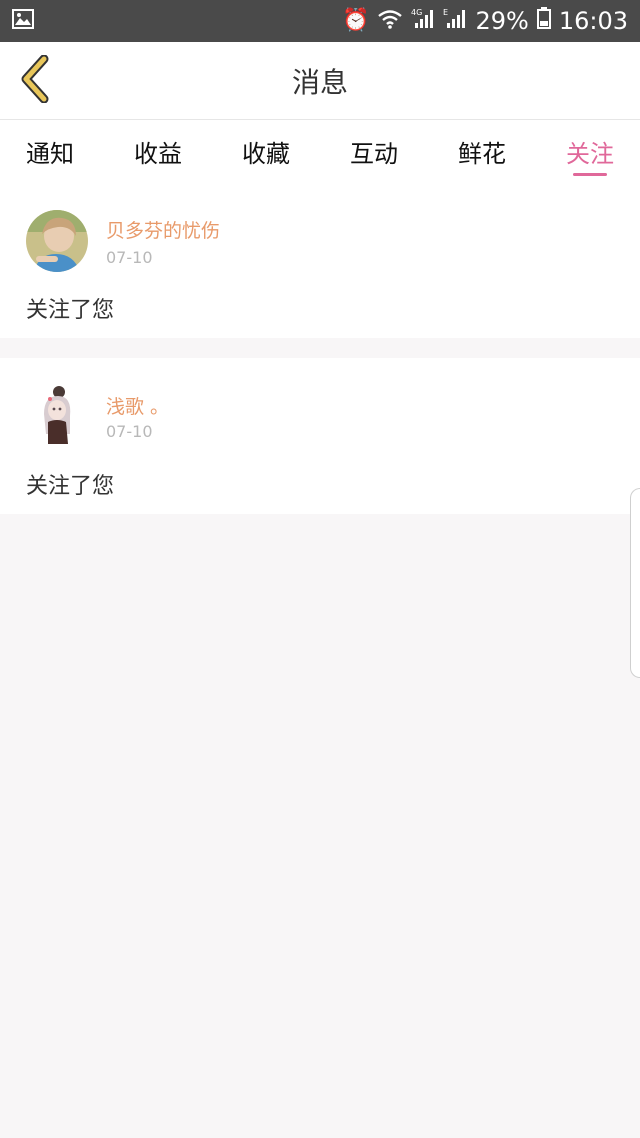 This screenshot has width=640, height=1138. Describe the element at coordinates (158, 153) in the screenshot. I see `tab-label: 收益` at that location.